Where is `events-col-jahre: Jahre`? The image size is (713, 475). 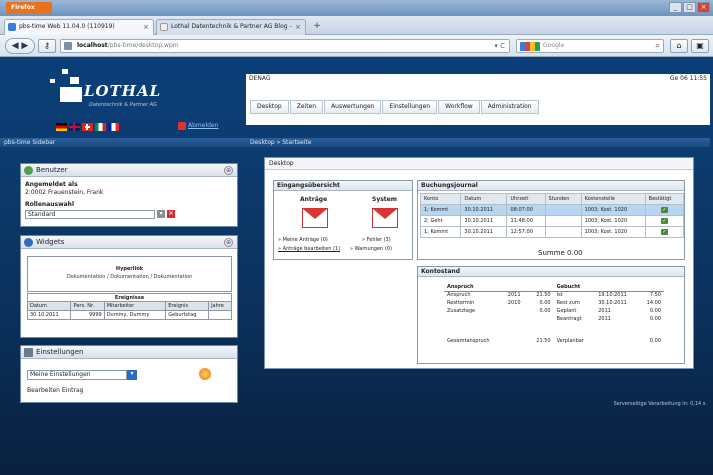 events-col-jahre: Jahre is located at coordinates (220, 306).